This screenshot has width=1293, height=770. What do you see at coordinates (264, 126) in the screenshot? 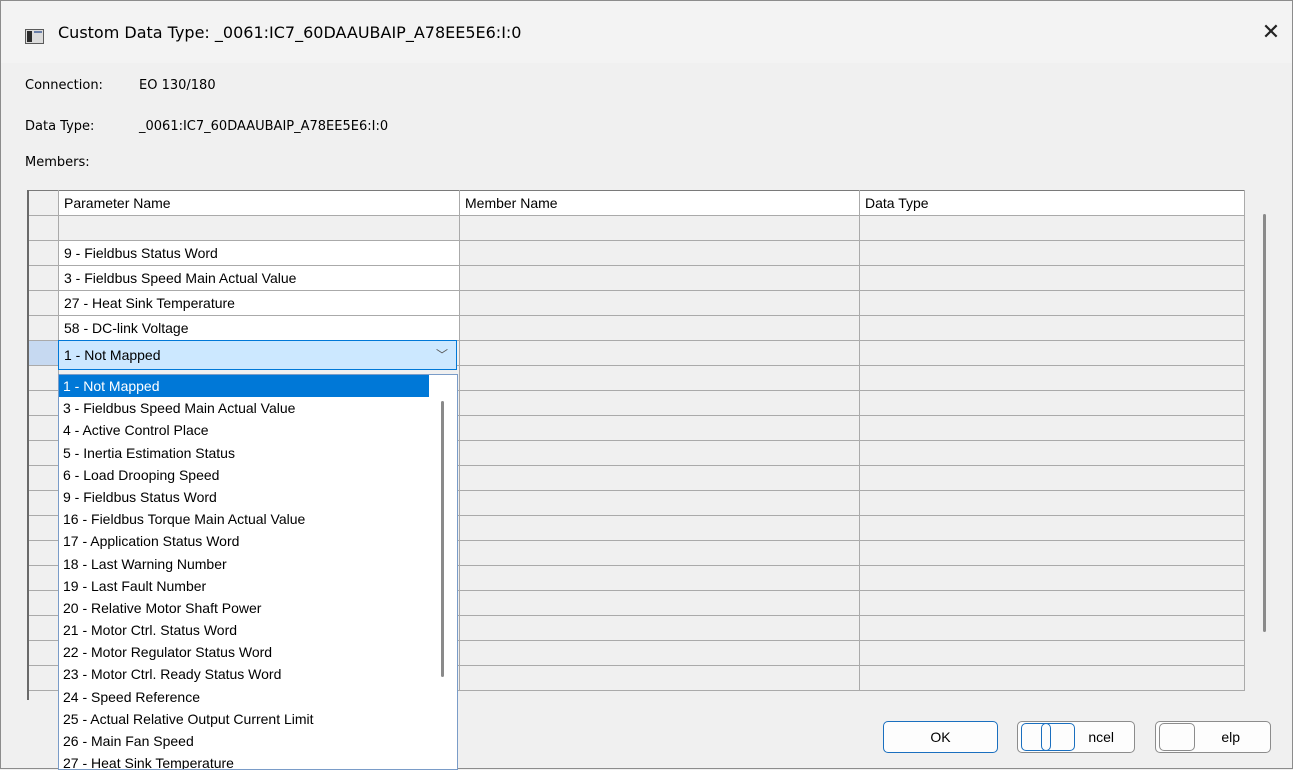
I see `data-type-value: _0061:IC7_60DAAUBAIP_A78EE5E6:I:0` at bounding box center [264, 126].